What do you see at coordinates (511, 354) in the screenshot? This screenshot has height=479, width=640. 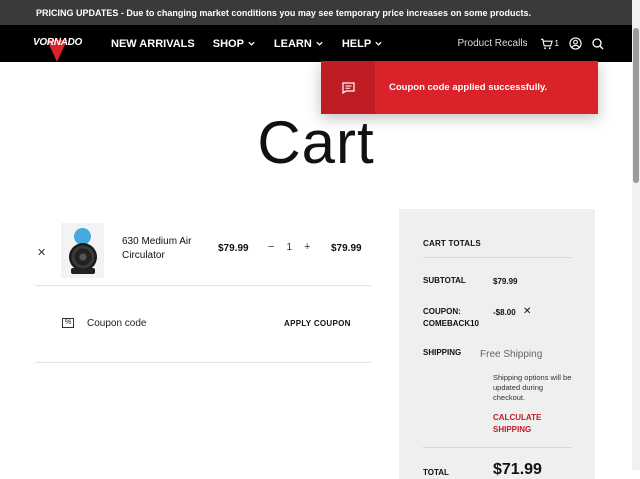 I see `shipping-value: Free Shipping` at bounding box center [511, 354].